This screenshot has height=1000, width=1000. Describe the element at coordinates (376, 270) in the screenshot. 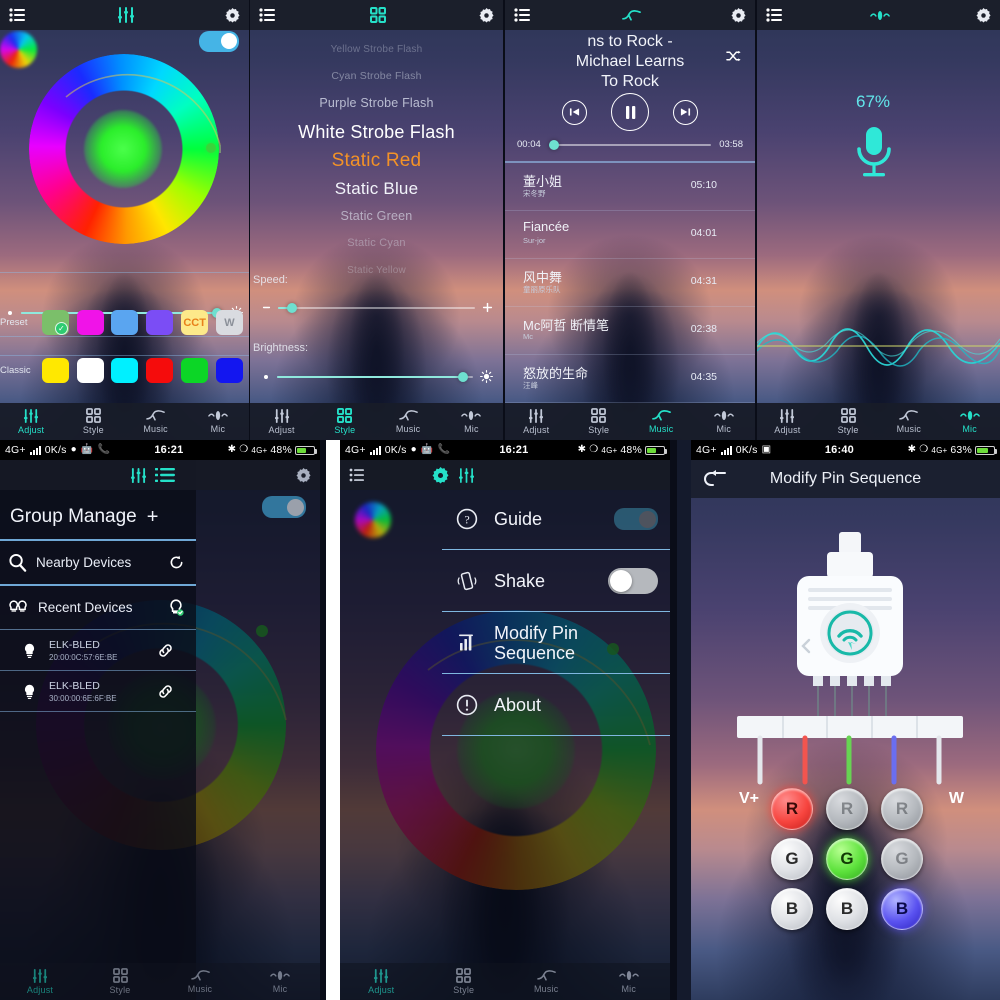

I see `style-mode: Static Yellow` at that location.